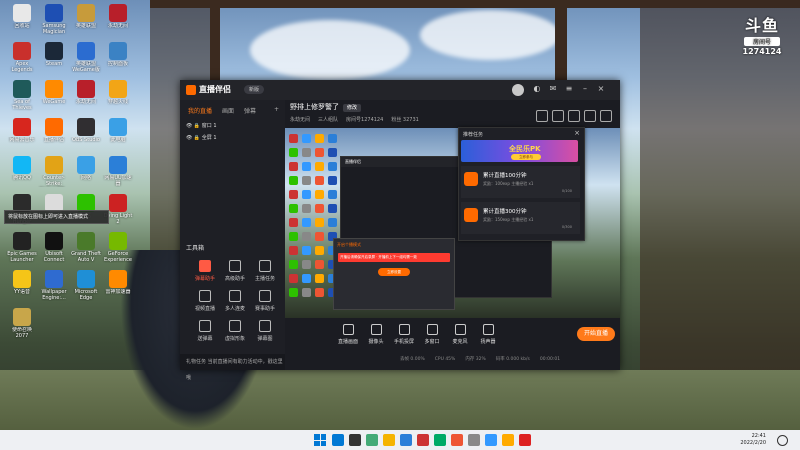  What do you see at coordinates (753, 440) in the screenshot?
I see `clock: 22:41 2022/2/20` at bounding box center [753, 440].